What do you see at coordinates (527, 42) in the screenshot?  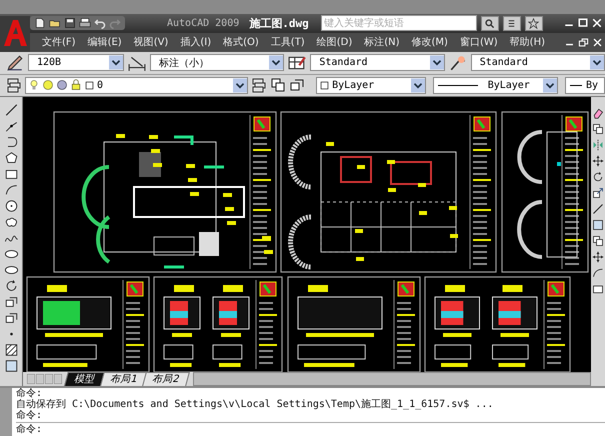 I see `menu-item: 帮助(H)` at bounding box center [527, 42].